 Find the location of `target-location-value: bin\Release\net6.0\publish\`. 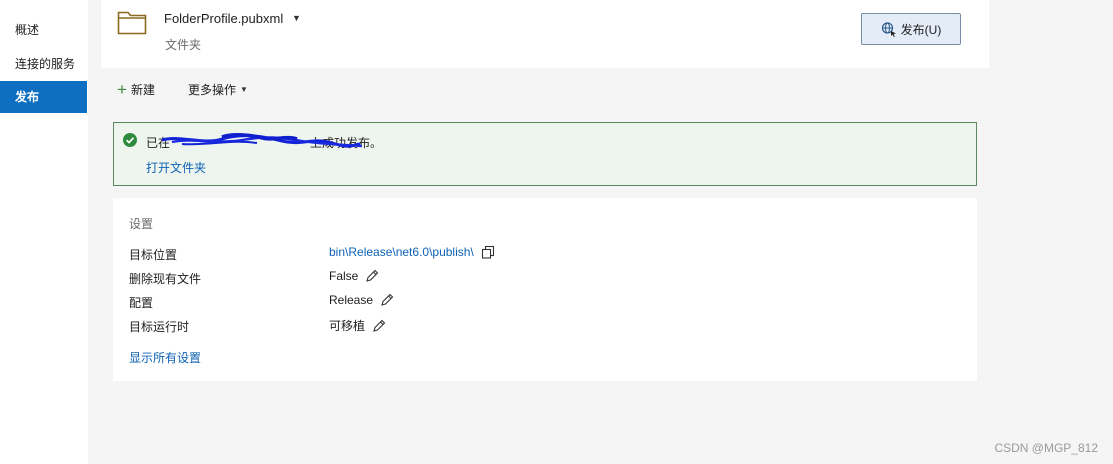

target-location-value: bin\Release\net6.0\publish\ is located at coordinates (412, 252).